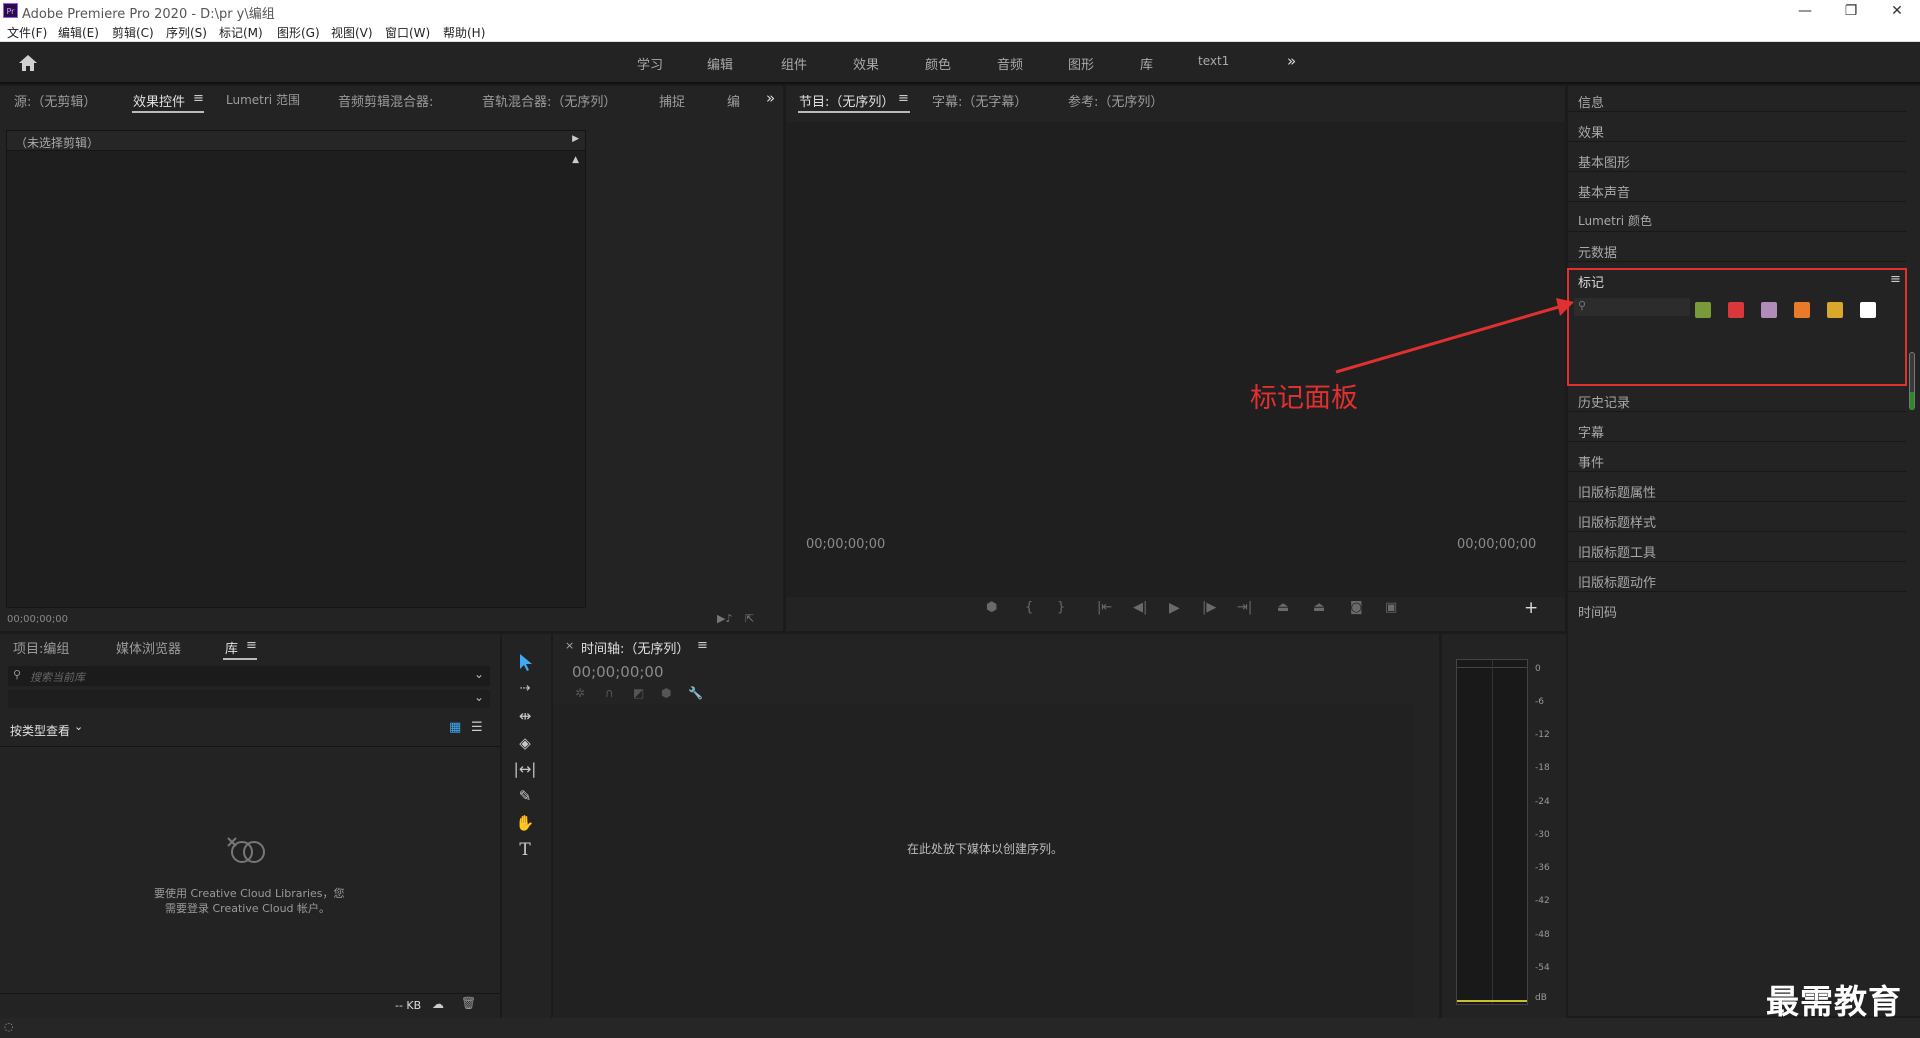 The height and width of the screenshot is (1038, 1920). Describe the element at coordinates (464, 32) in the screenshot. I see `menu-help: 帮助(H)` at that location.